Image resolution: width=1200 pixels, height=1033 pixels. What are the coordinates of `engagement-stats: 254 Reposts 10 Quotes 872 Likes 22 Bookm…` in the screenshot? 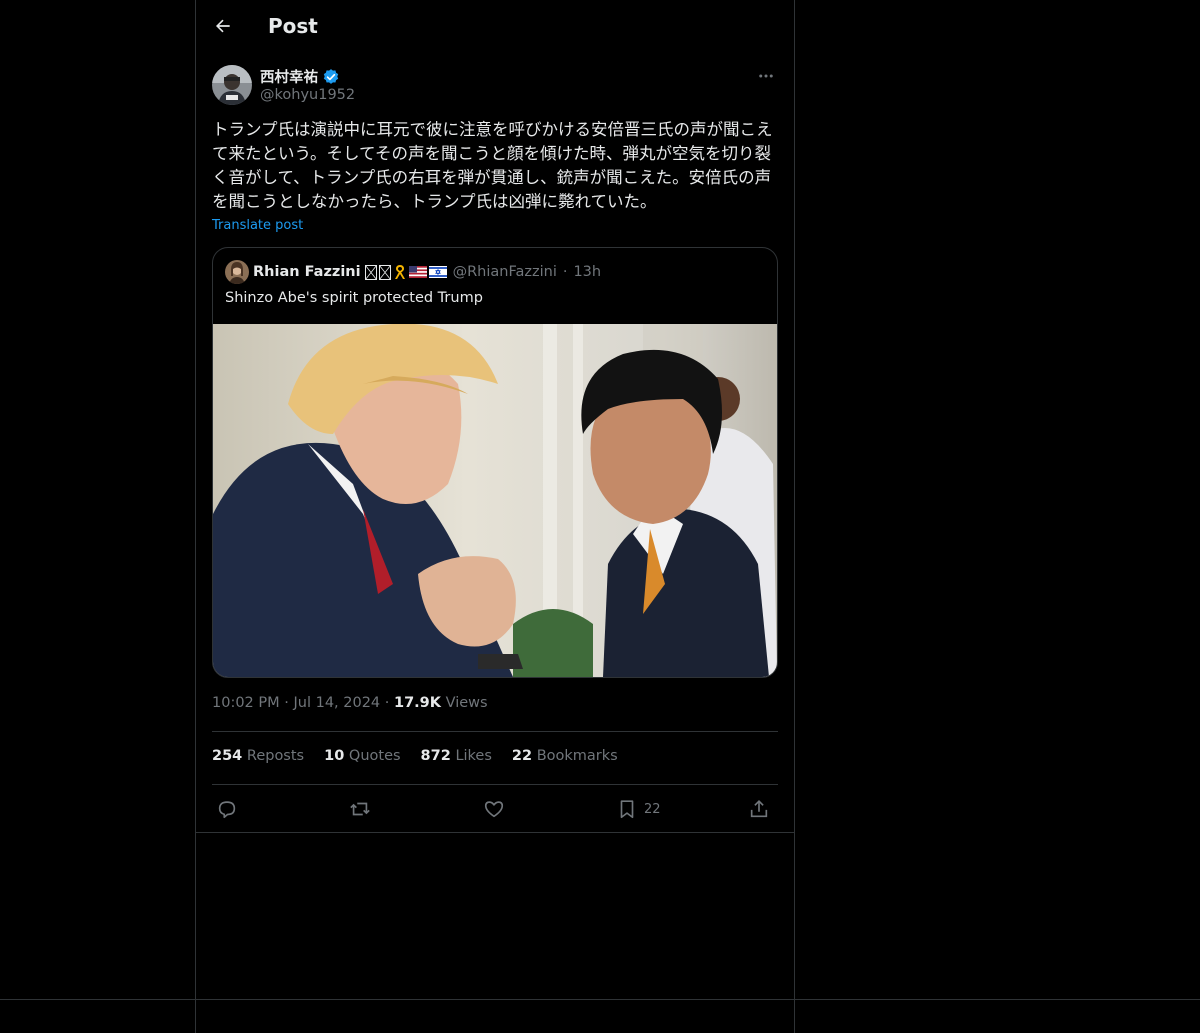 It's located at (415, 756).